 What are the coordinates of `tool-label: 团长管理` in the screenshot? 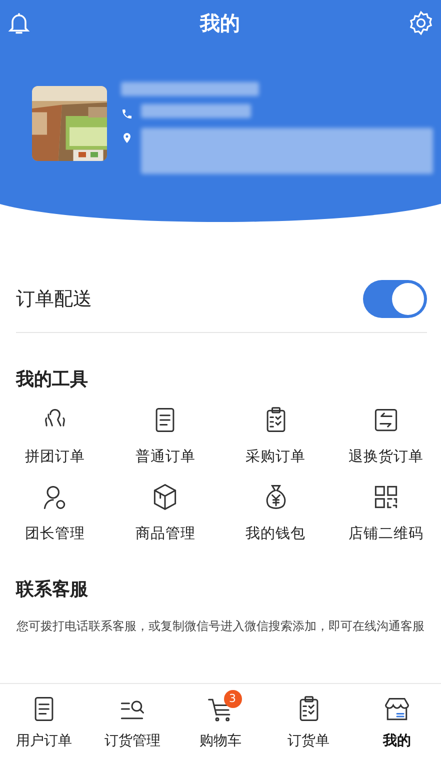 It's located at (55, 534).